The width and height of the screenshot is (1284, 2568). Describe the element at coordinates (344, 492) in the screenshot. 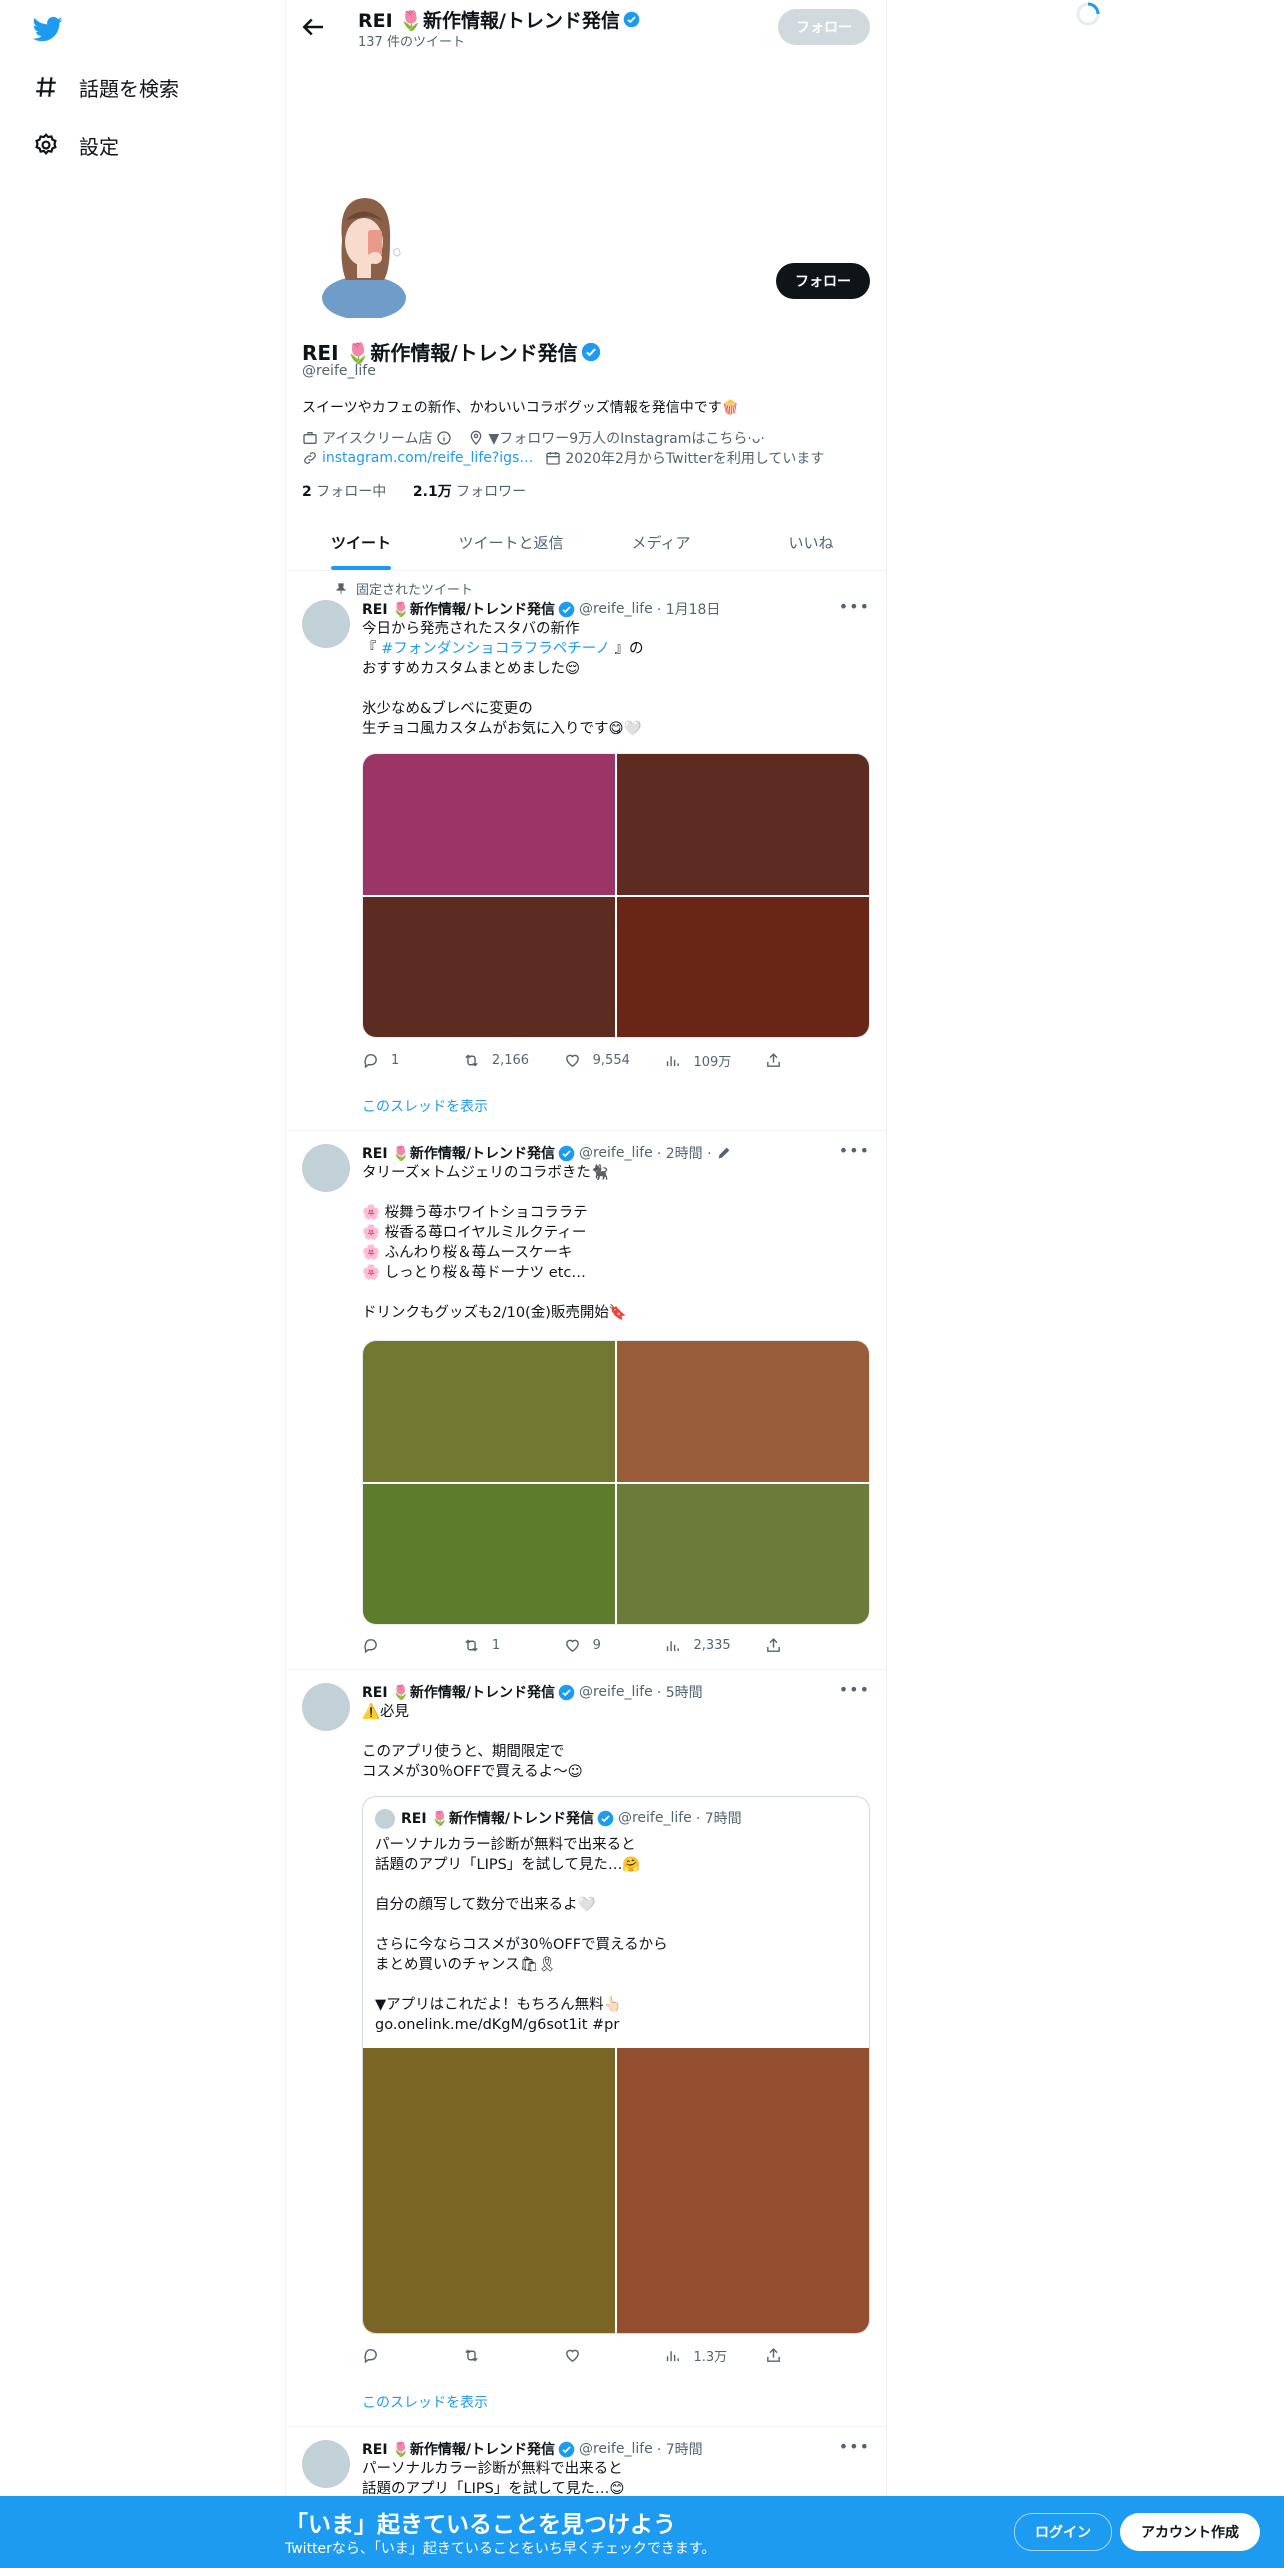

I see `following-link: 2 フォロー中` at that location.